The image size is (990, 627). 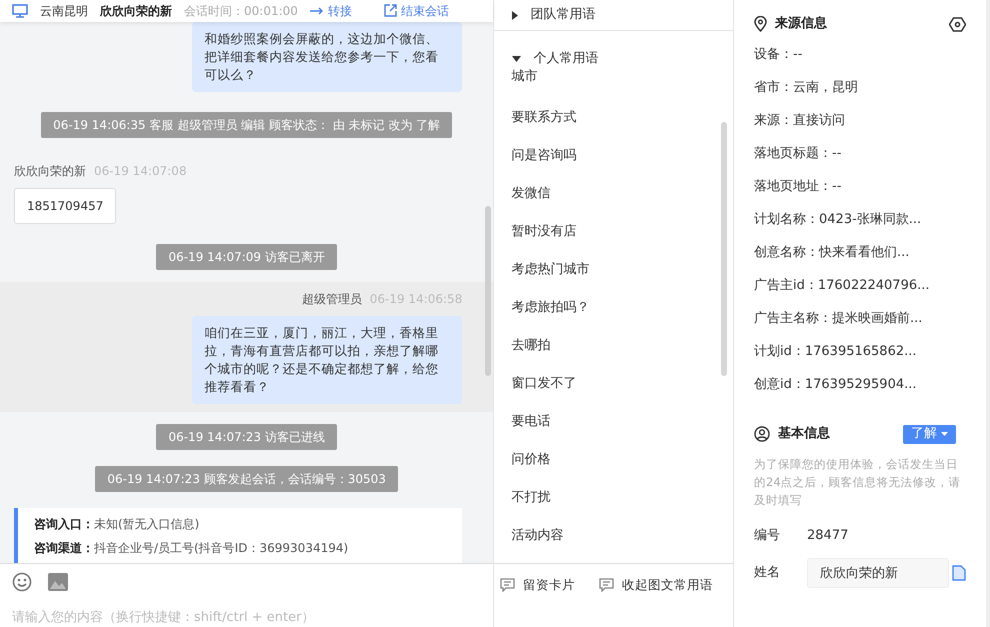 What do you see at coordinates (331, 10) in the screenshot?
I see `transfer-button: 转接` at bounding box center [331, 10].